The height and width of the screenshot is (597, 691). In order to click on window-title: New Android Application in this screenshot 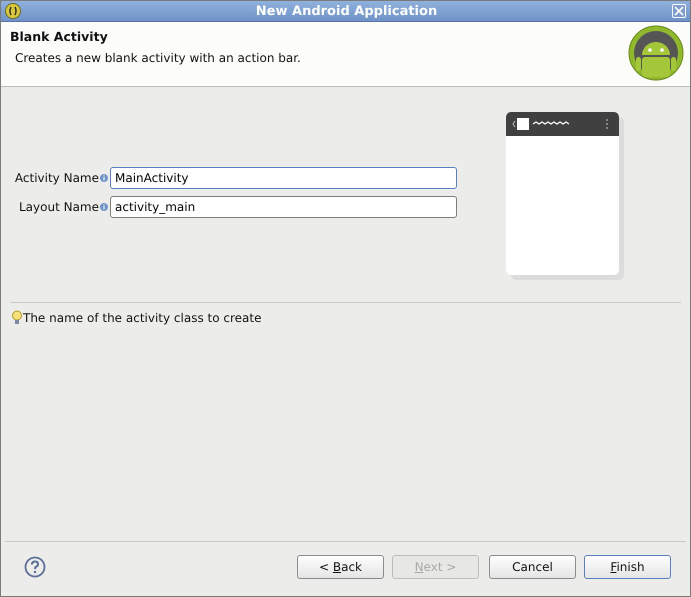, I will do `click(346, 11)`.